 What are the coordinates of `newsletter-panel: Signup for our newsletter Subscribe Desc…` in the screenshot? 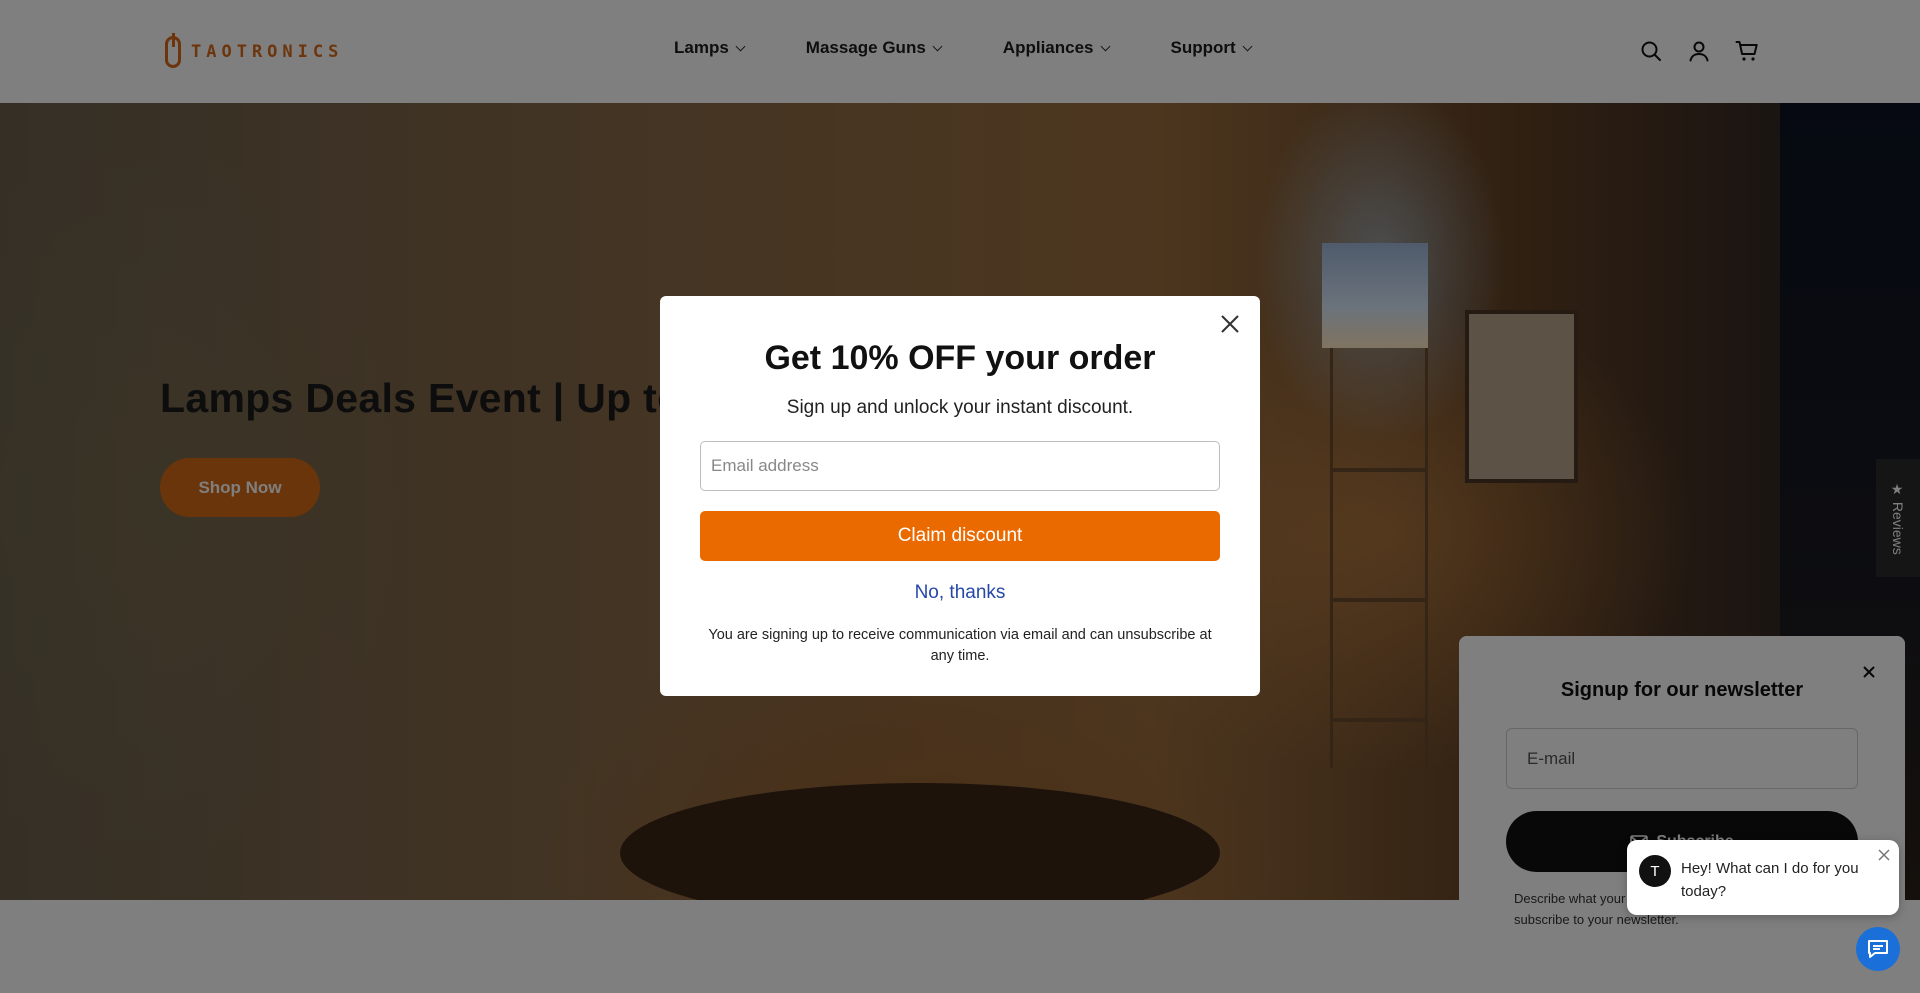 It's located at (1682, 807).